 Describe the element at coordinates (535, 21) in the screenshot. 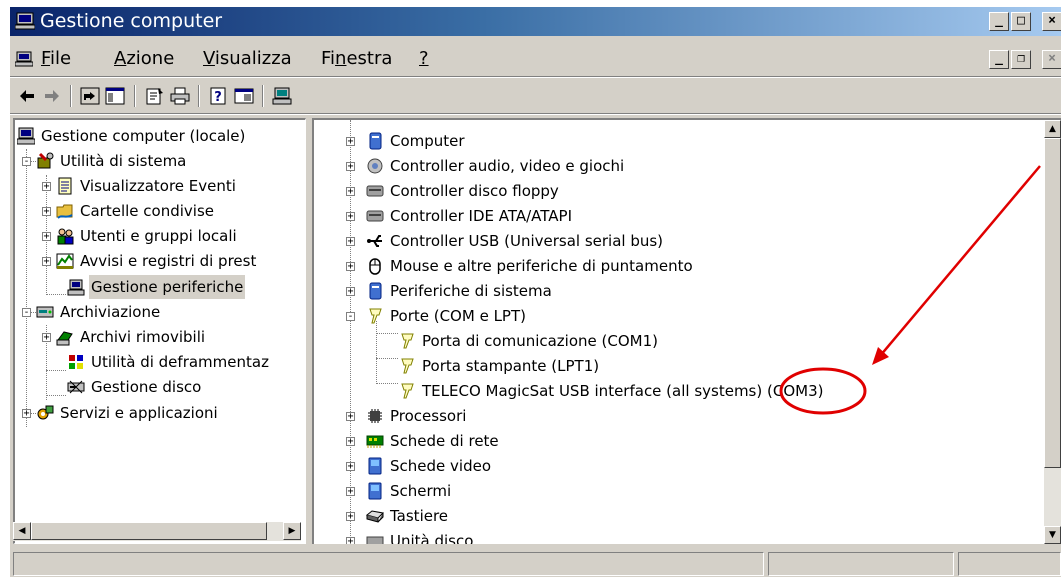

I see `title-bar: Gestione computer _ □ ×` at that location.